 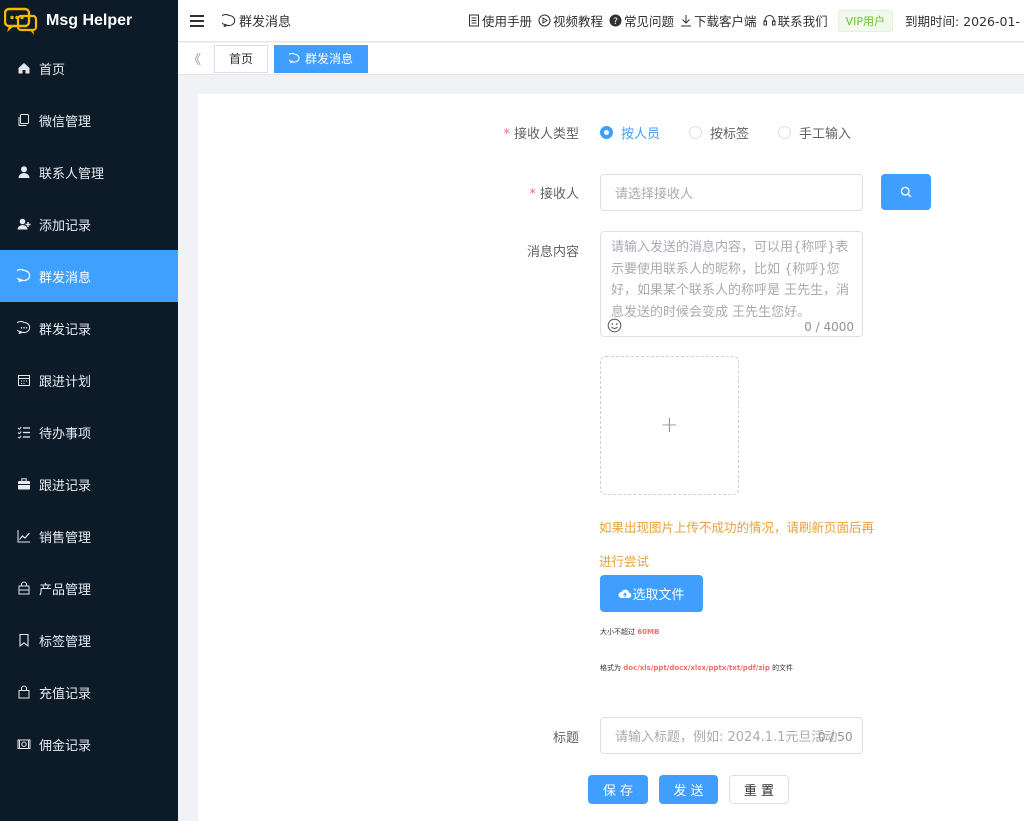 What do you see at coordinates (65, 694) in the screenshot?
I see `sidebar-item-label: 充值记录` at bounding box center [65, 694].